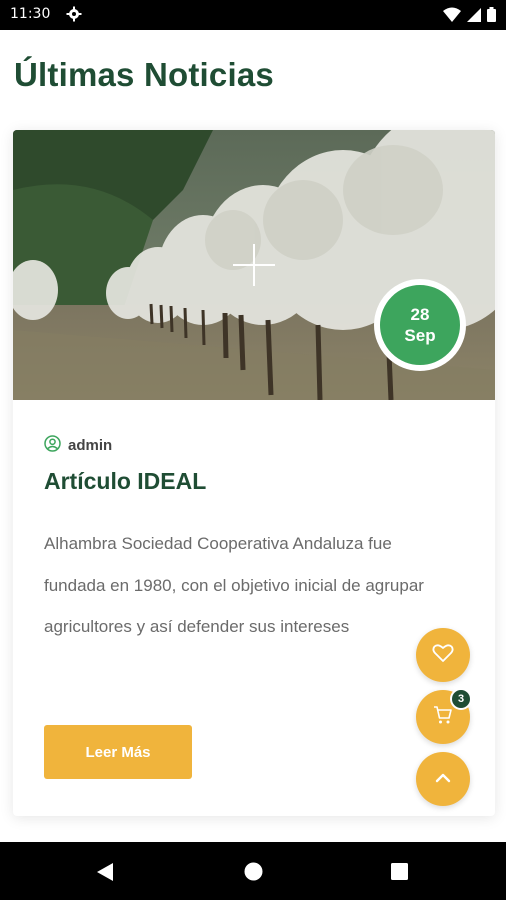  What do you see at coordinates (118, 752) in the screenshot?
I see `read-more-button: Leer Más` at bounding box center [118, 752].